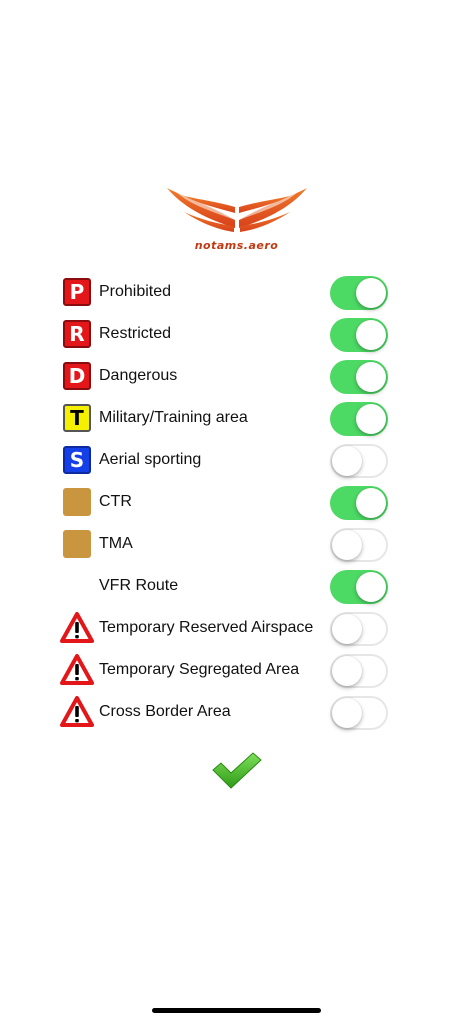  What do you see at coordinates (237, 210) in the screenshot?
I see `wings-logo-icon` at bounding box center [237, 210].